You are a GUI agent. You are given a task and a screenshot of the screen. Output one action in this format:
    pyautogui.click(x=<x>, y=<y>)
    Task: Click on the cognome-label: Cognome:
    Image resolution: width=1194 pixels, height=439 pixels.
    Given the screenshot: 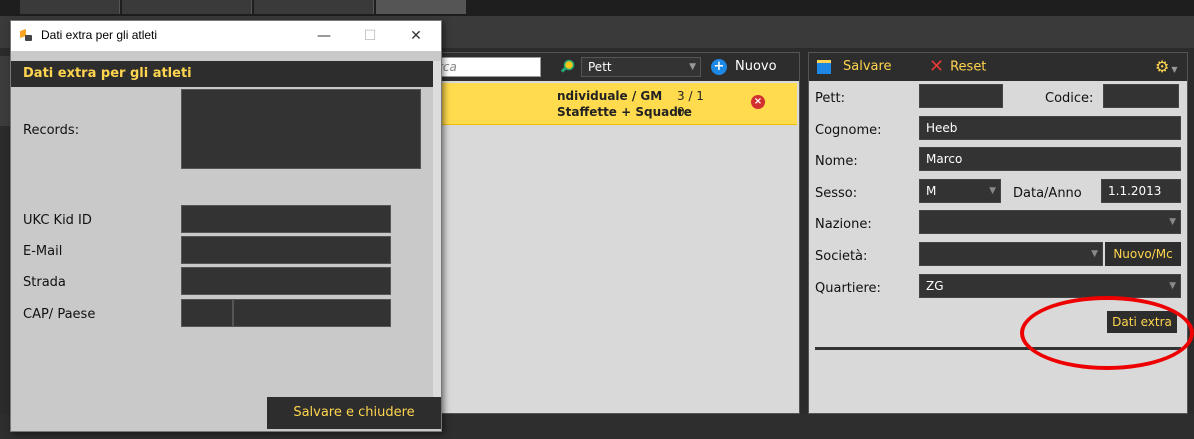 What is the action you would take?
    pyautogui.click(x=848, y=130)
    